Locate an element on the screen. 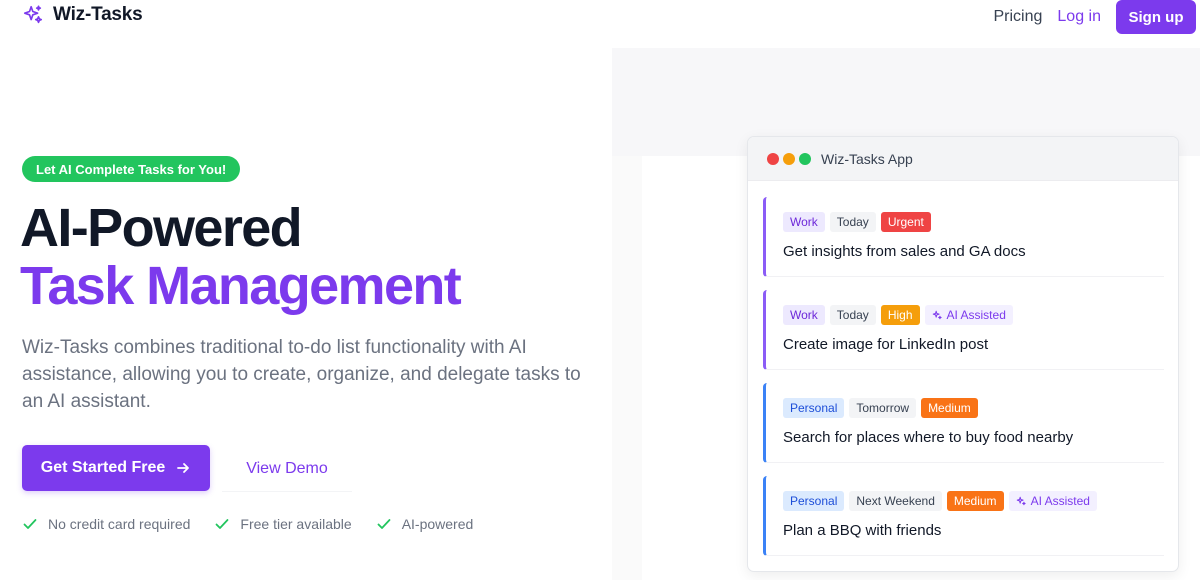 The width and height of the screenshot is (1200, 580). window-maximize-dot is located at coordinates (805, 158).